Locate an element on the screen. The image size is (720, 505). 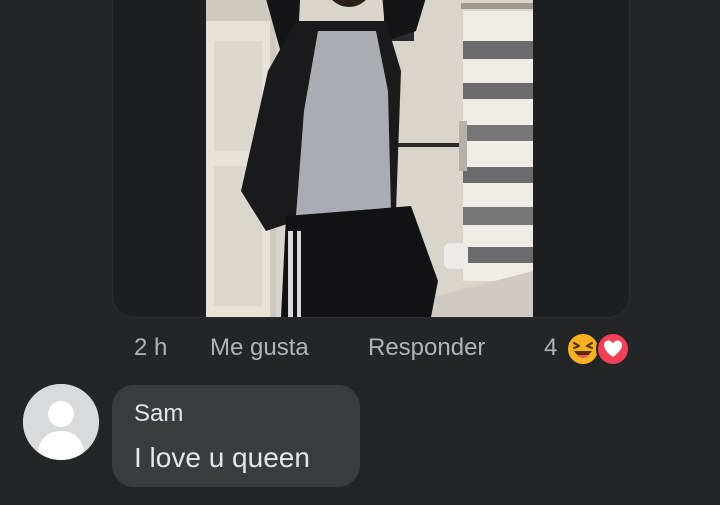
laughing-reaction-icon is located at coordinates (583, 349).